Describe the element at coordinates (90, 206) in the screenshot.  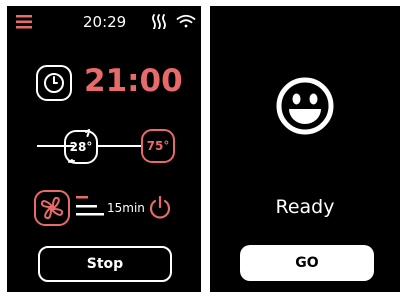
I see `fan-speed-bars-icon` at that location.